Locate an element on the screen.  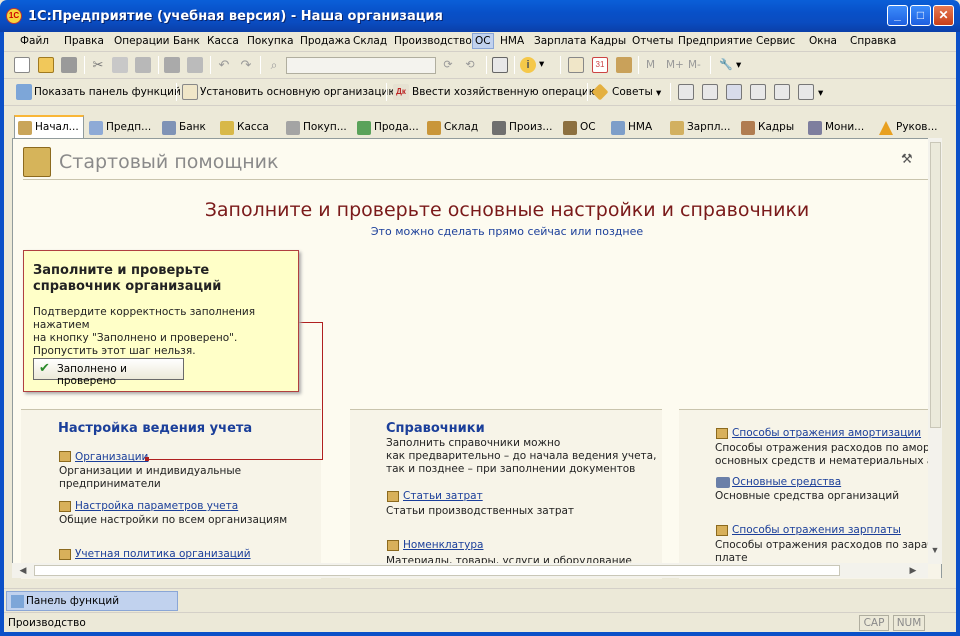
menu-fixed-assets: ОС is located at coordinates (483, 41).